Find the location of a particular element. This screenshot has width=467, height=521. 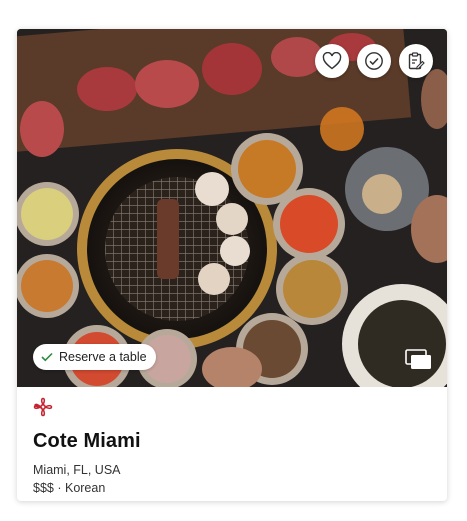

price-level: $$$ is located at coordinates (43, 488).